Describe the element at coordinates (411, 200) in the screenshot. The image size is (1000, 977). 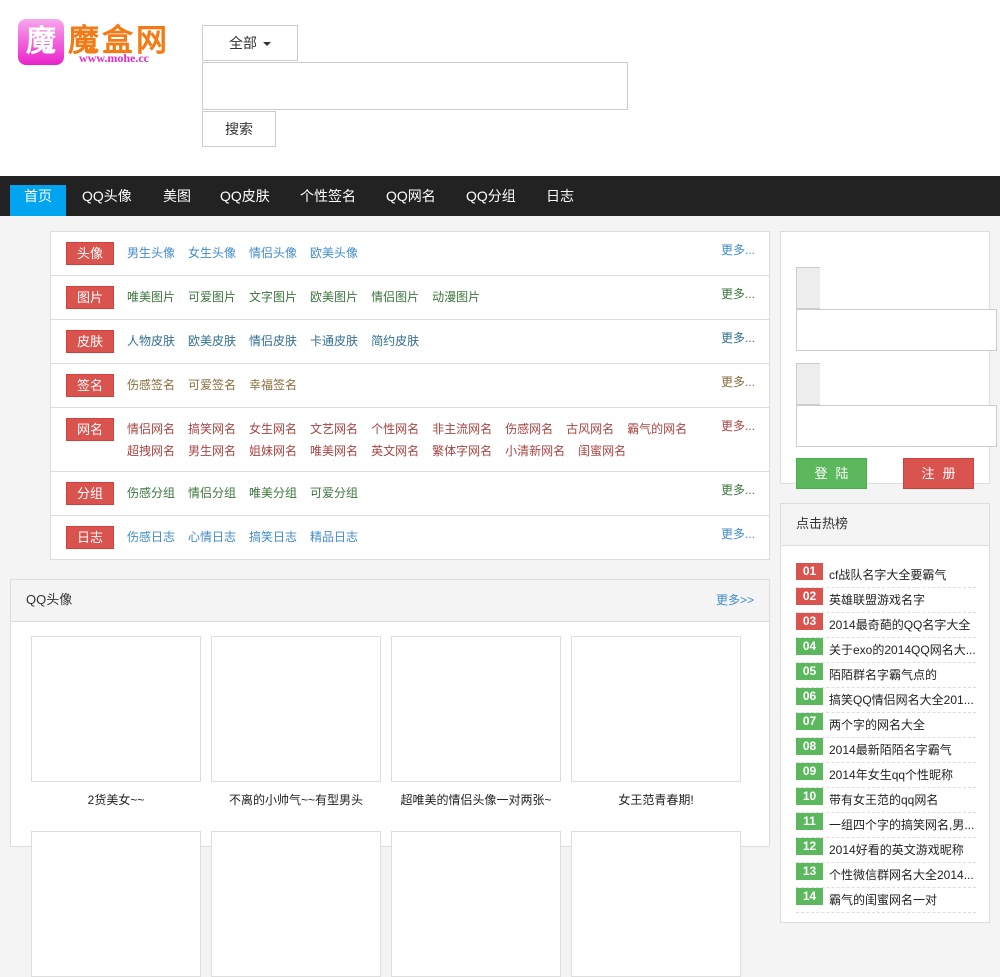
I see `nav-item: QQ网名` at that location.